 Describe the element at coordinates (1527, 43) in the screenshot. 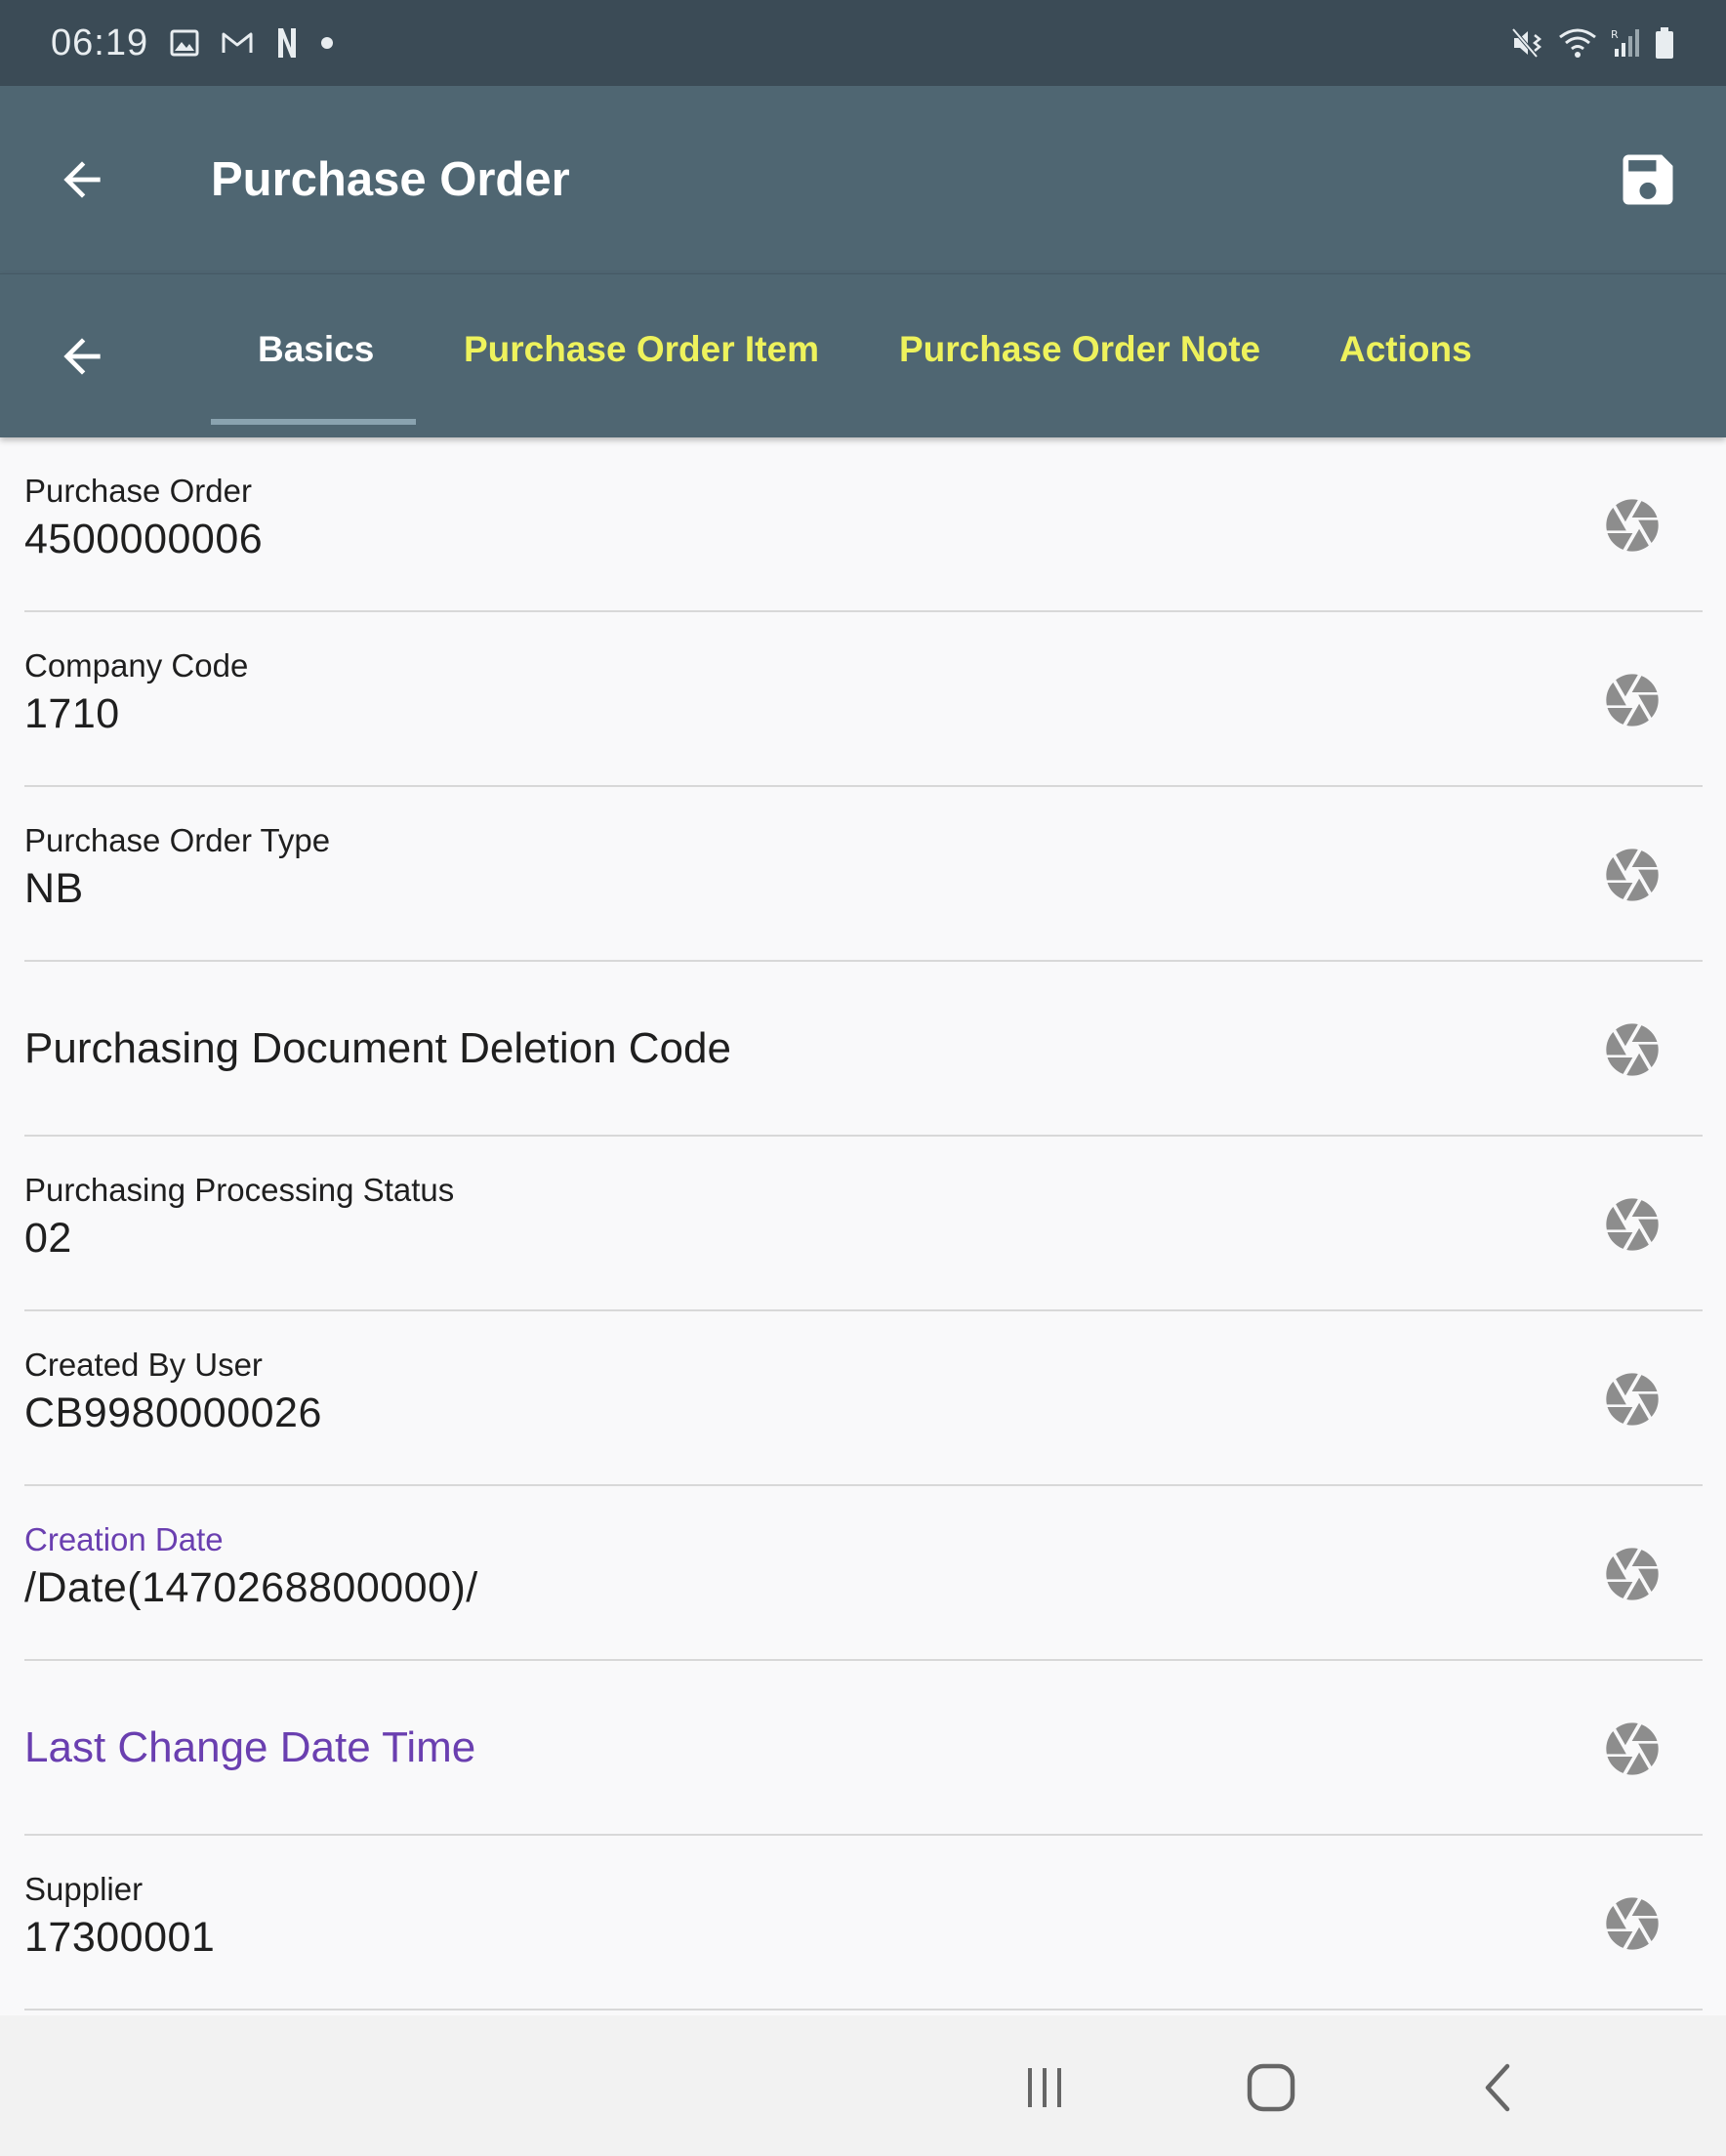

I see `mute-vibrate-icon` at that location.